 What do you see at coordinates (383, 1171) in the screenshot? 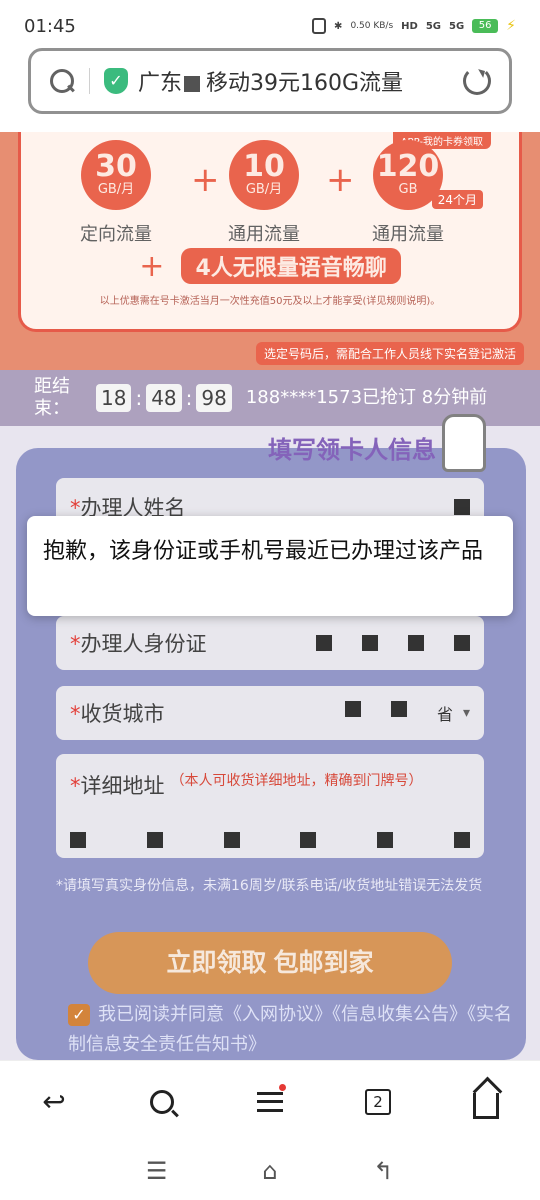
I see `system-back-icon: ↰` at bounding box center [383, 1171].